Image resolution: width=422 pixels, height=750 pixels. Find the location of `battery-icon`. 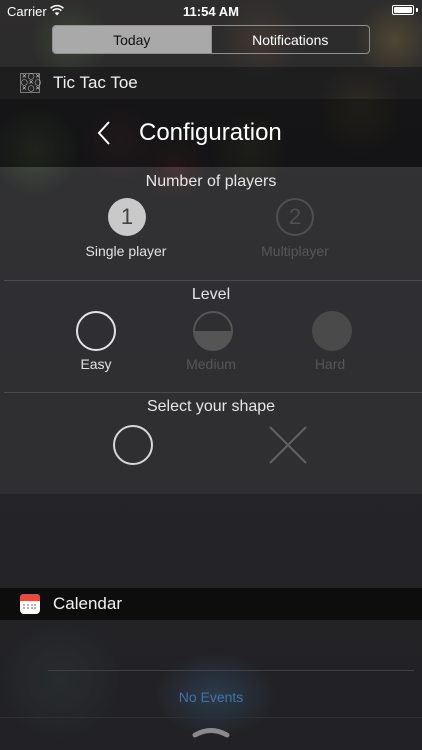

battery-icon is located at coordinates (403, 10).